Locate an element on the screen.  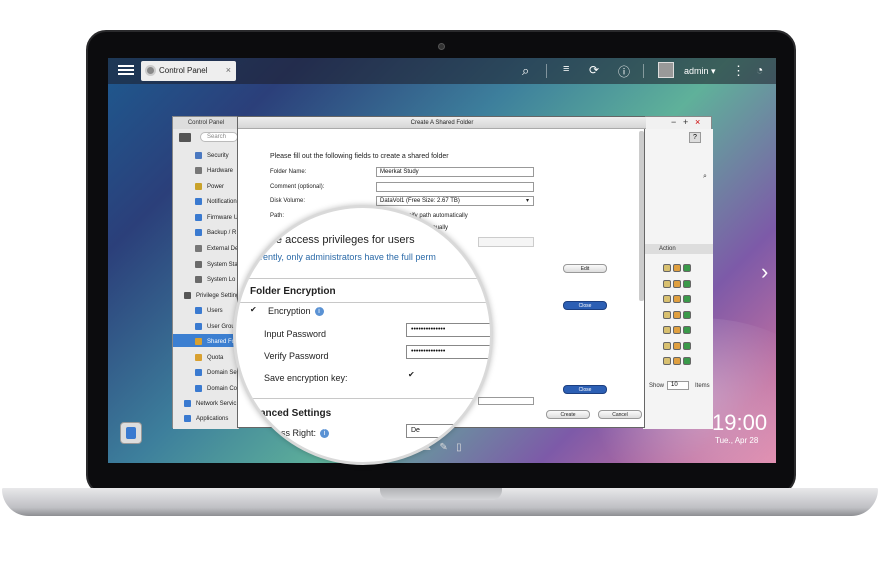
folder-name-field: Meerkat Study is located at coordinates (455, 172).